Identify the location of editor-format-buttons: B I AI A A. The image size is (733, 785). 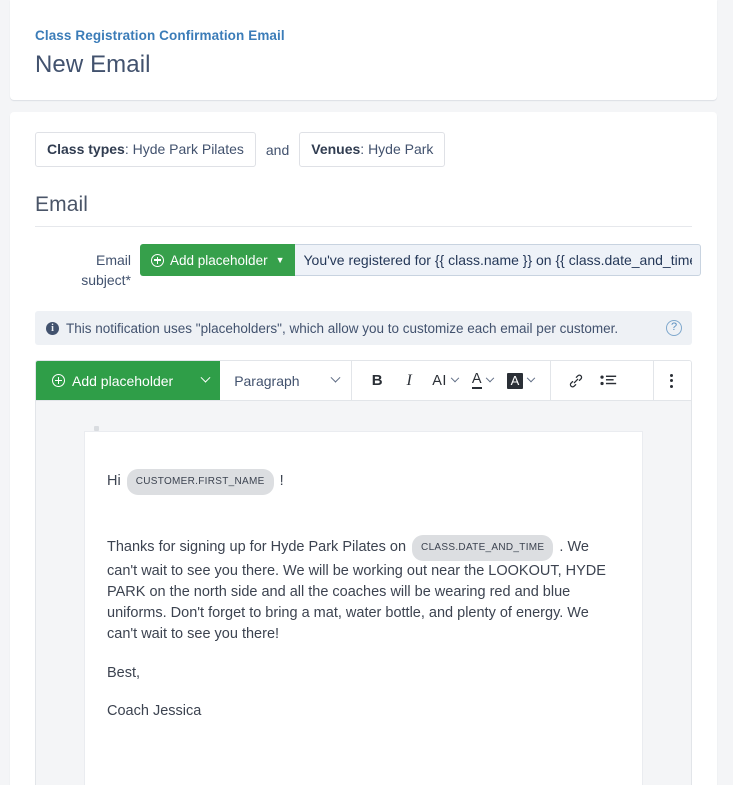
(502, 380).